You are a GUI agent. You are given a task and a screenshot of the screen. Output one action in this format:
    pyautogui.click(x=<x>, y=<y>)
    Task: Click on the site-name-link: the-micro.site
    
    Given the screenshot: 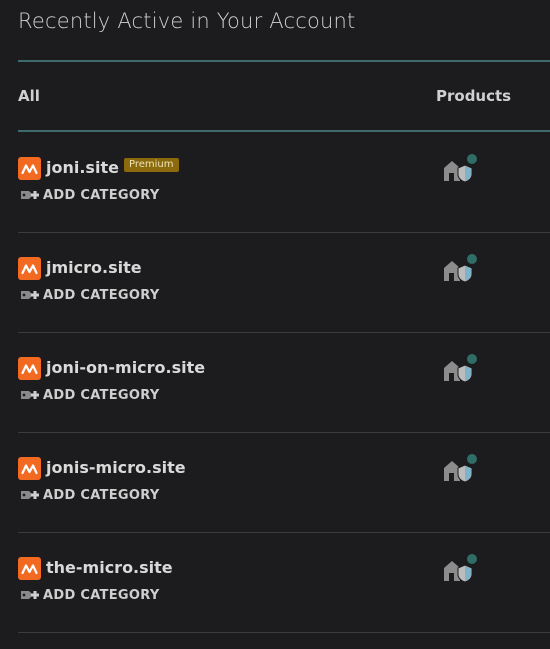 What is the action you would take?
    pyautogui.click(x=109, y=567)
    